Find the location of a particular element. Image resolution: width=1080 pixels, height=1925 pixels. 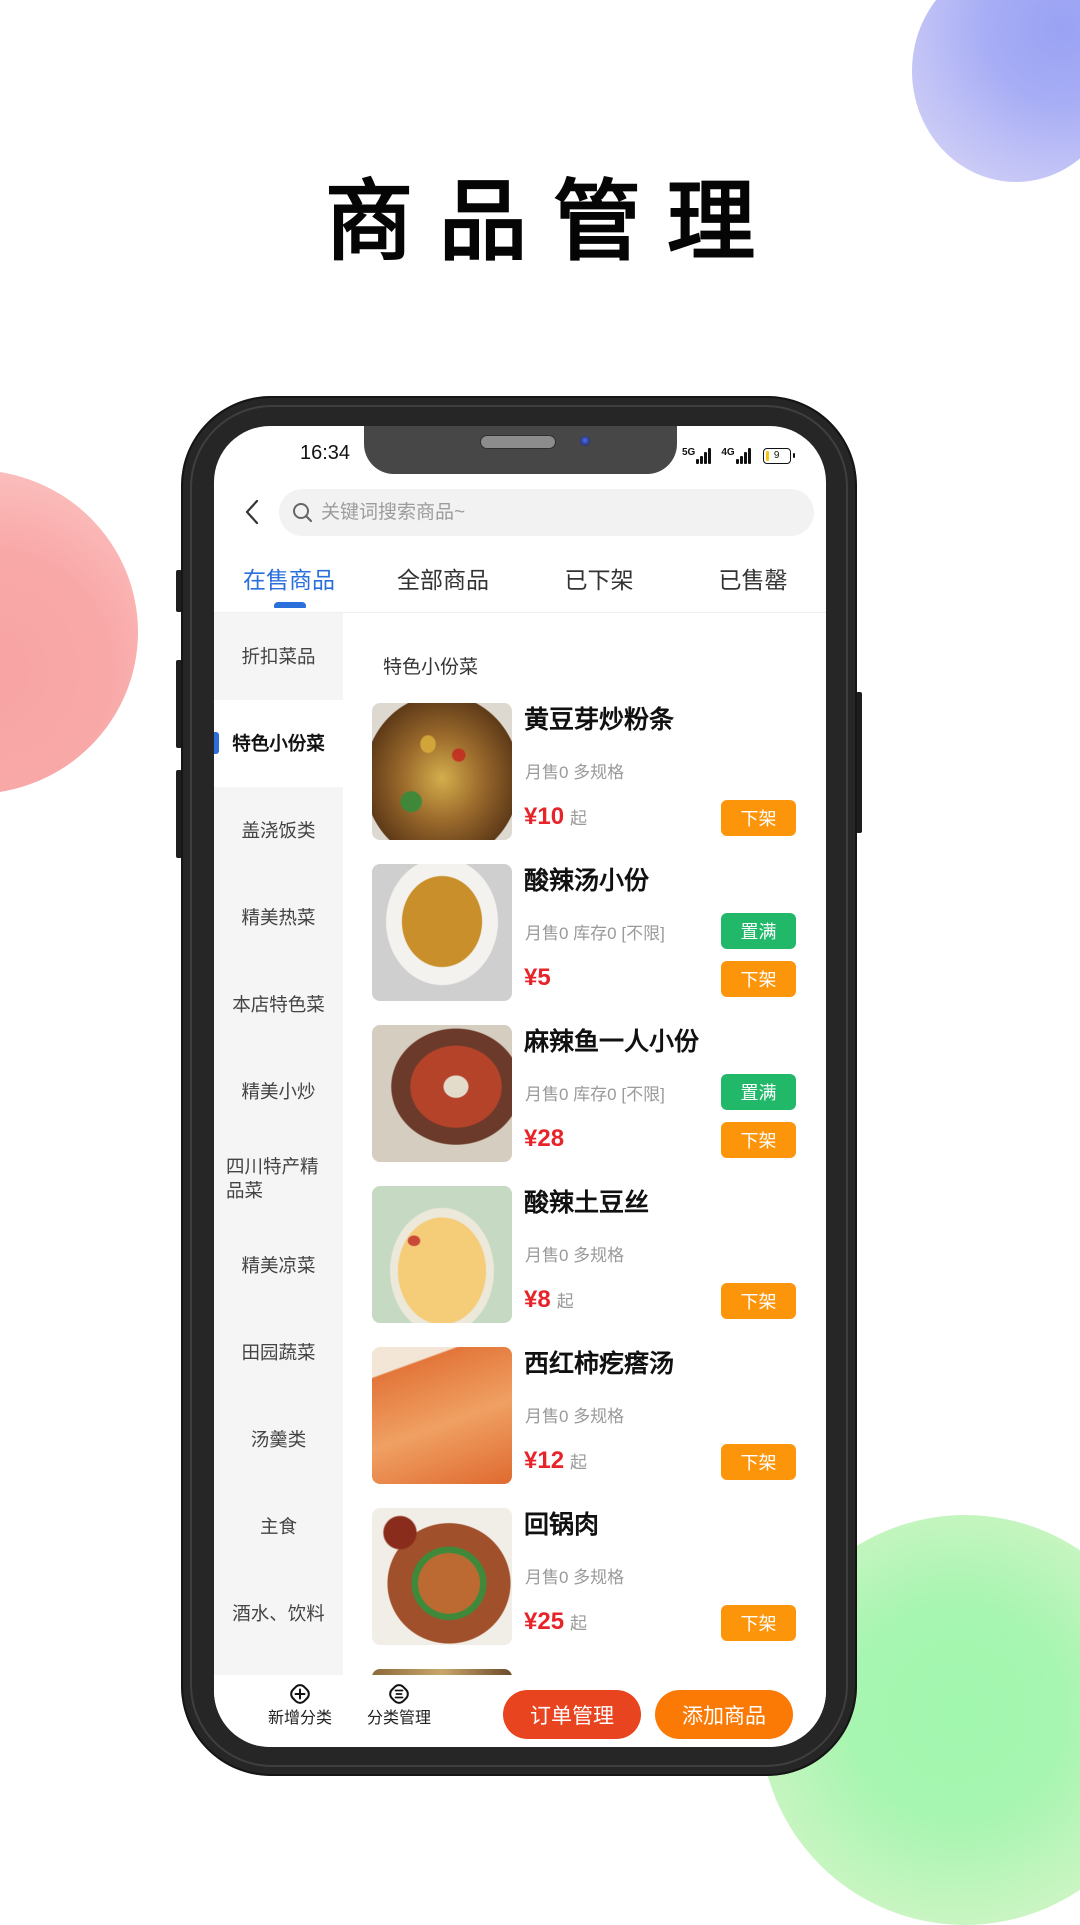

category-label: 精美凉菜 is located at coordinates (278, 1265).